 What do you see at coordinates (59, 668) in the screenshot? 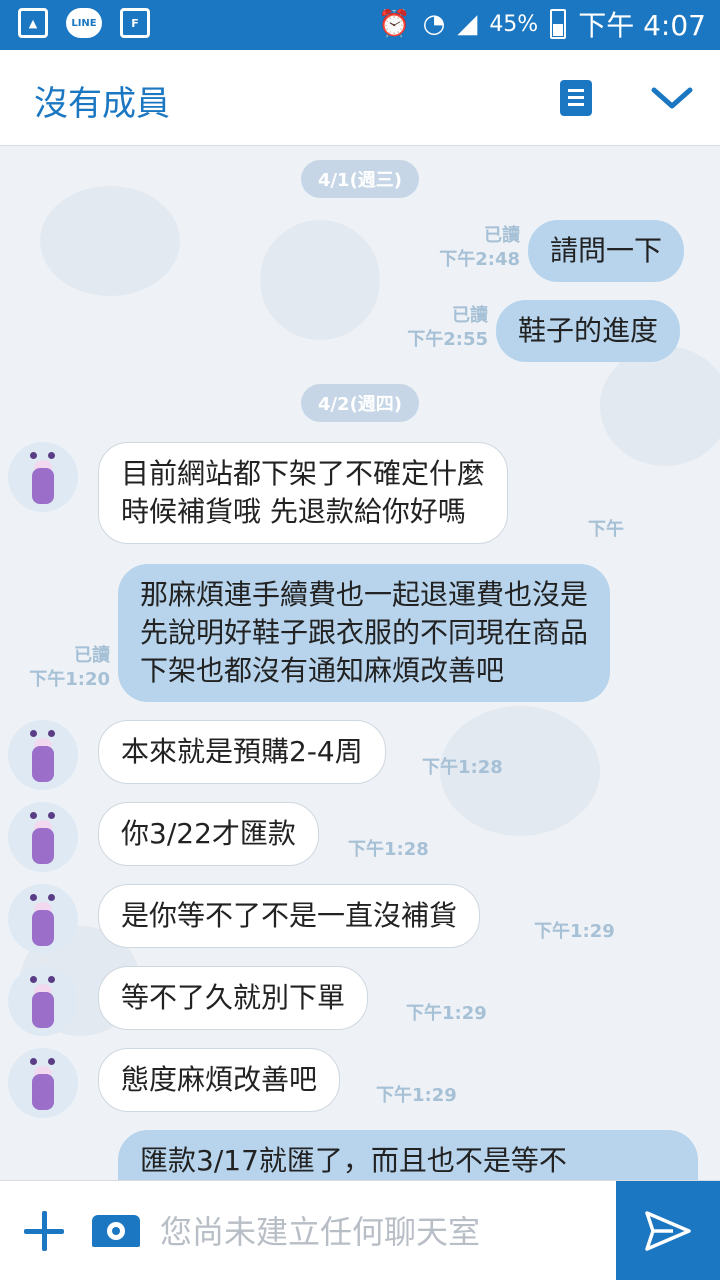
I see `message-meta: 已讀 下午1:20` at bounding box center [59, 668].